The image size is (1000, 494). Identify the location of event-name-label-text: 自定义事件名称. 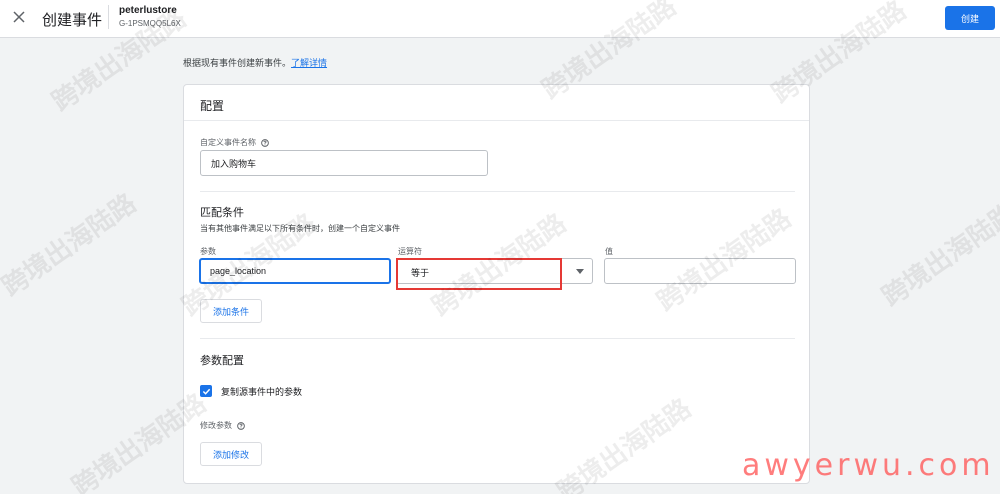
(228, 142).